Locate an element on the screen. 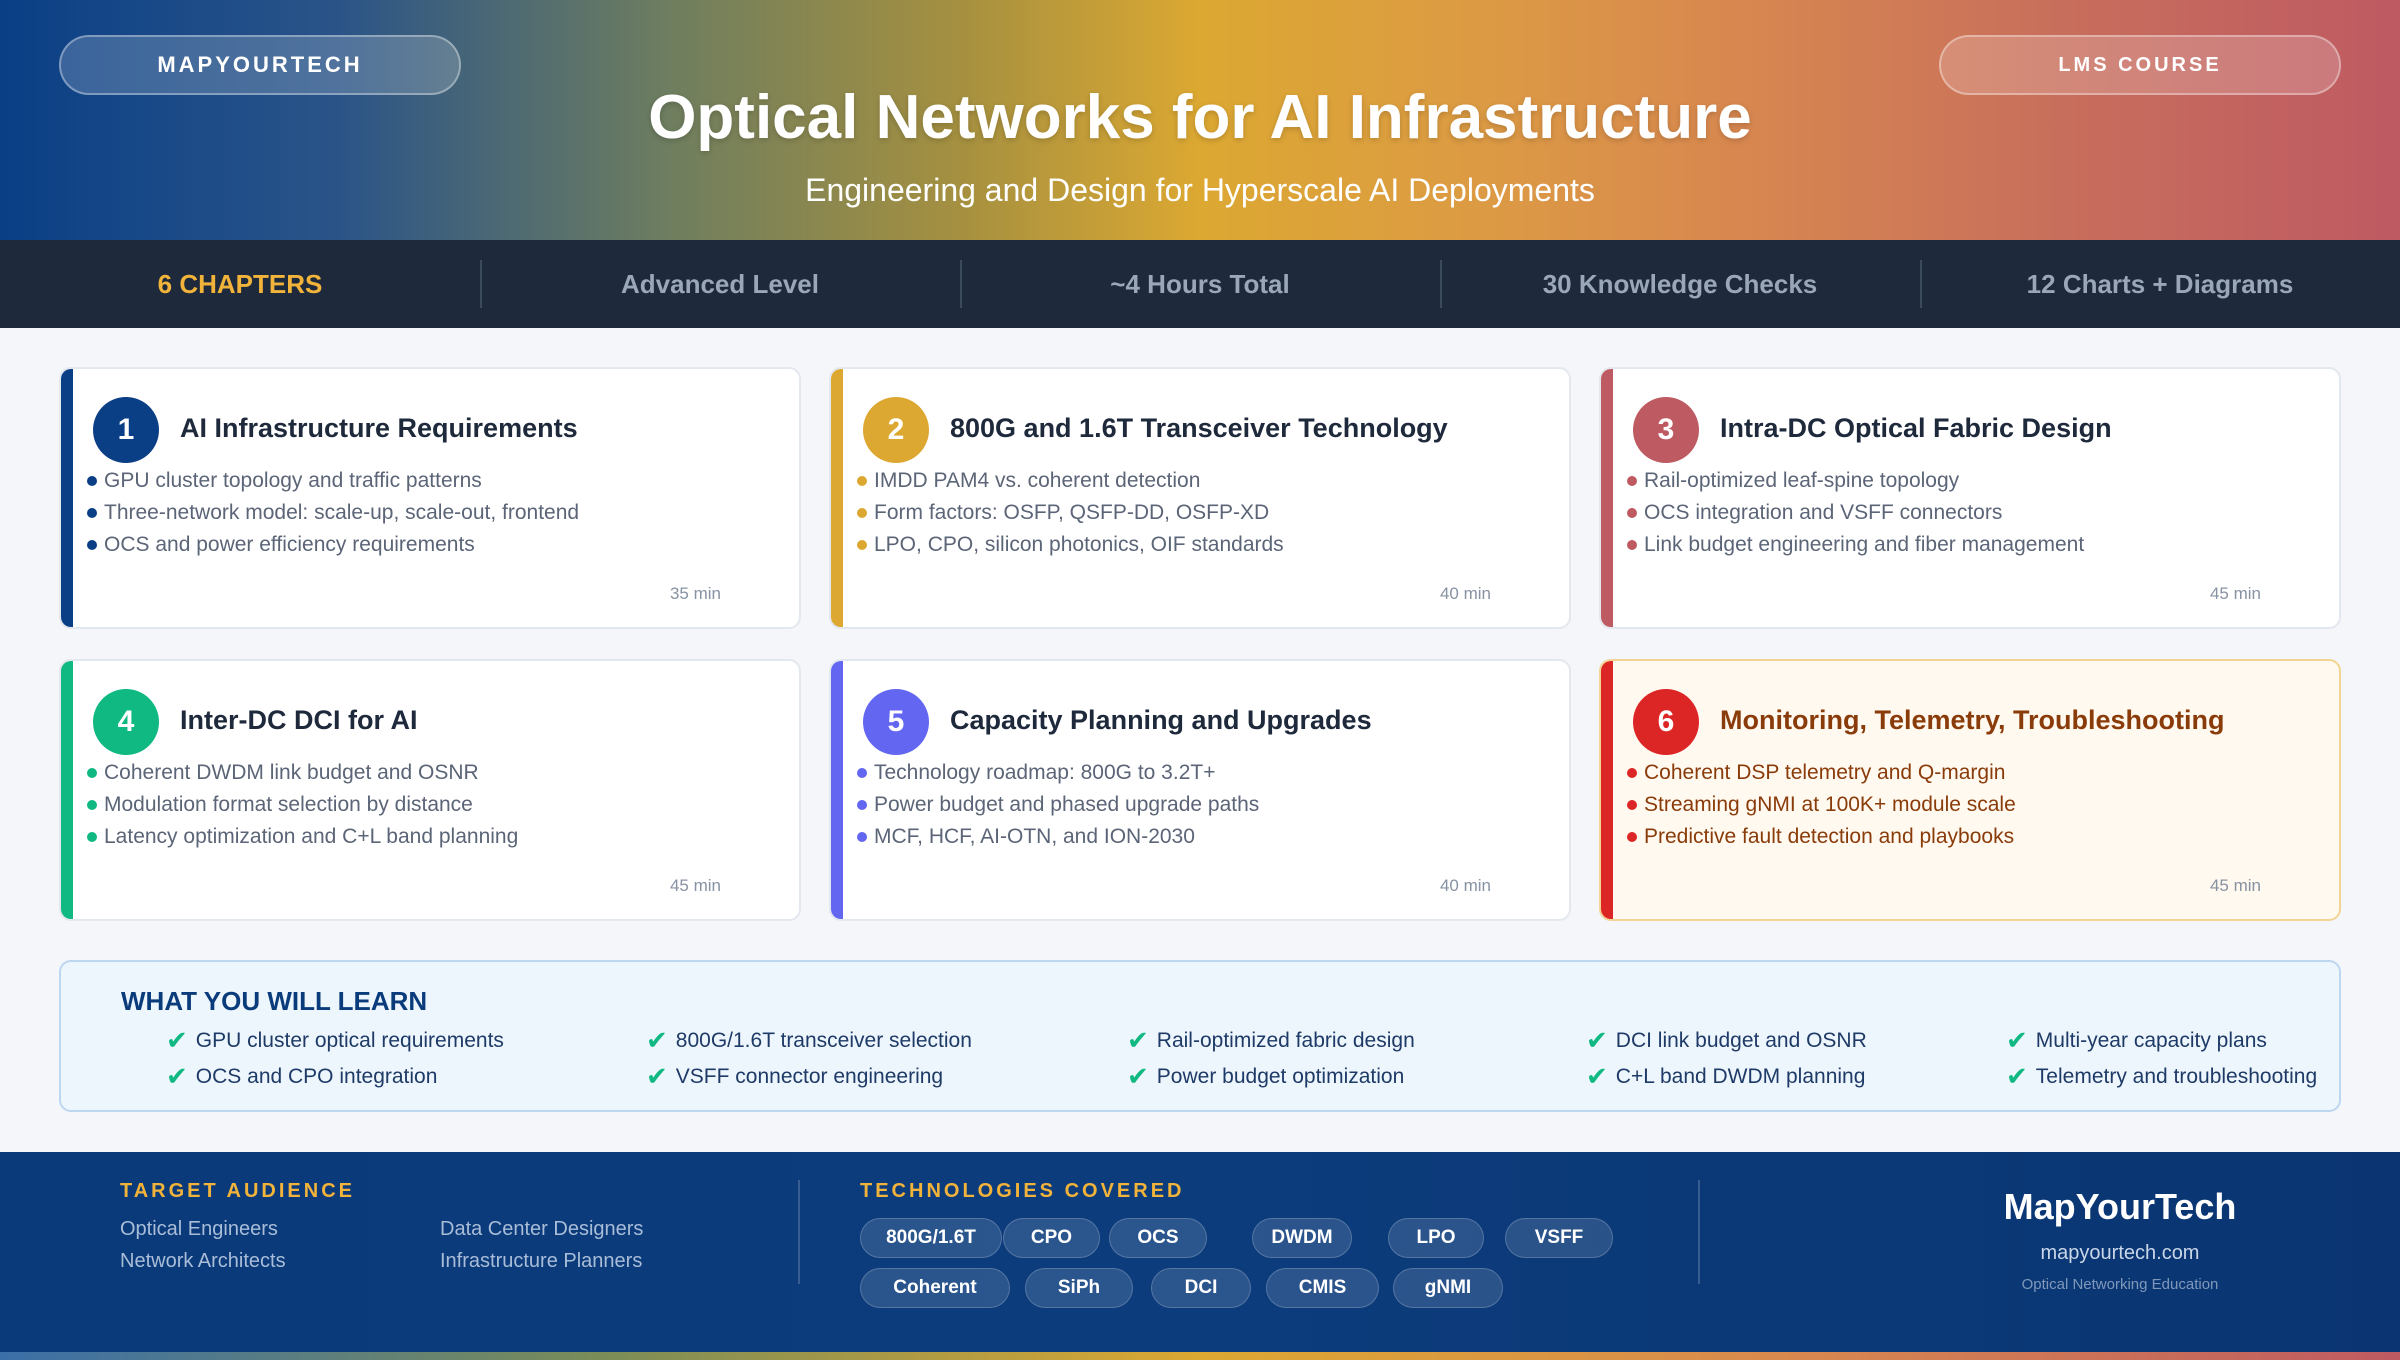 Image resolution: width=2400 pixels, height=1360 pixels. footer-divider is located at coordinates (799, 1232).